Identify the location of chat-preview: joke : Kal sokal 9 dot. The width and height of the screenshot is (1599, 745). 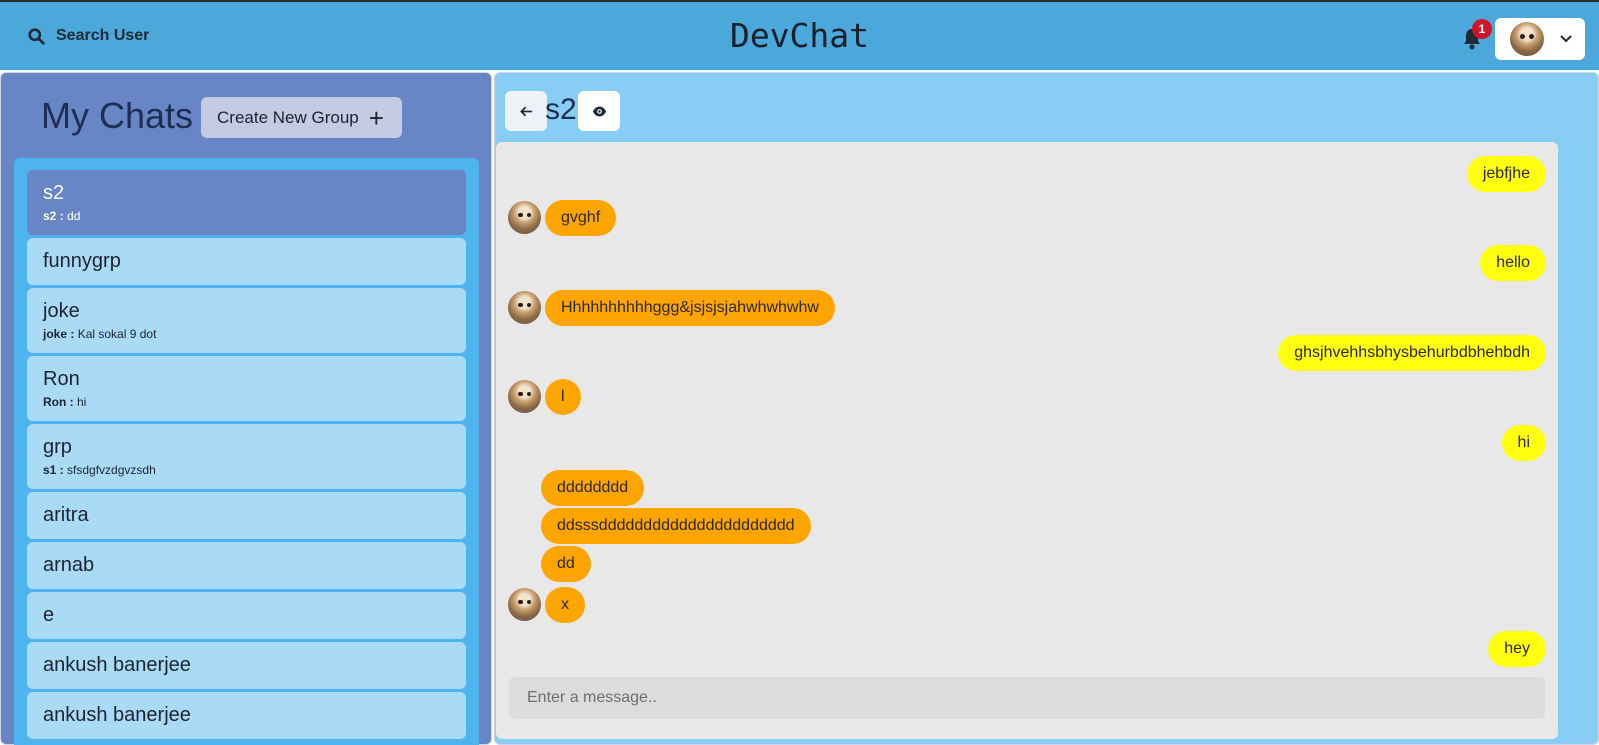
(246, 334).